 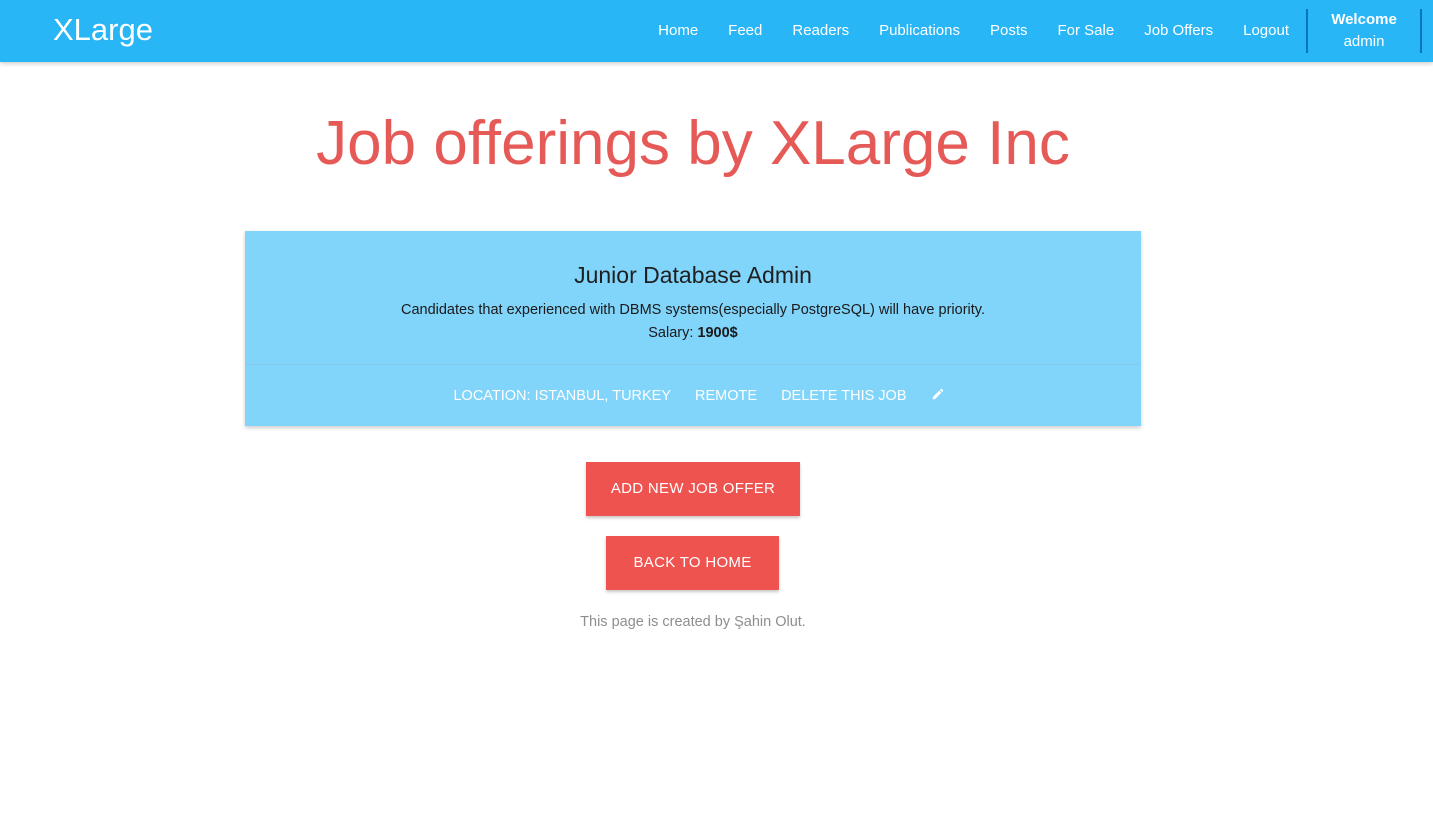 What do you see at coordinates (562, 396) in the screenshot?
I see `job-location-link: Location: Istanbul, Turkey` at bounding box center [562, 396].